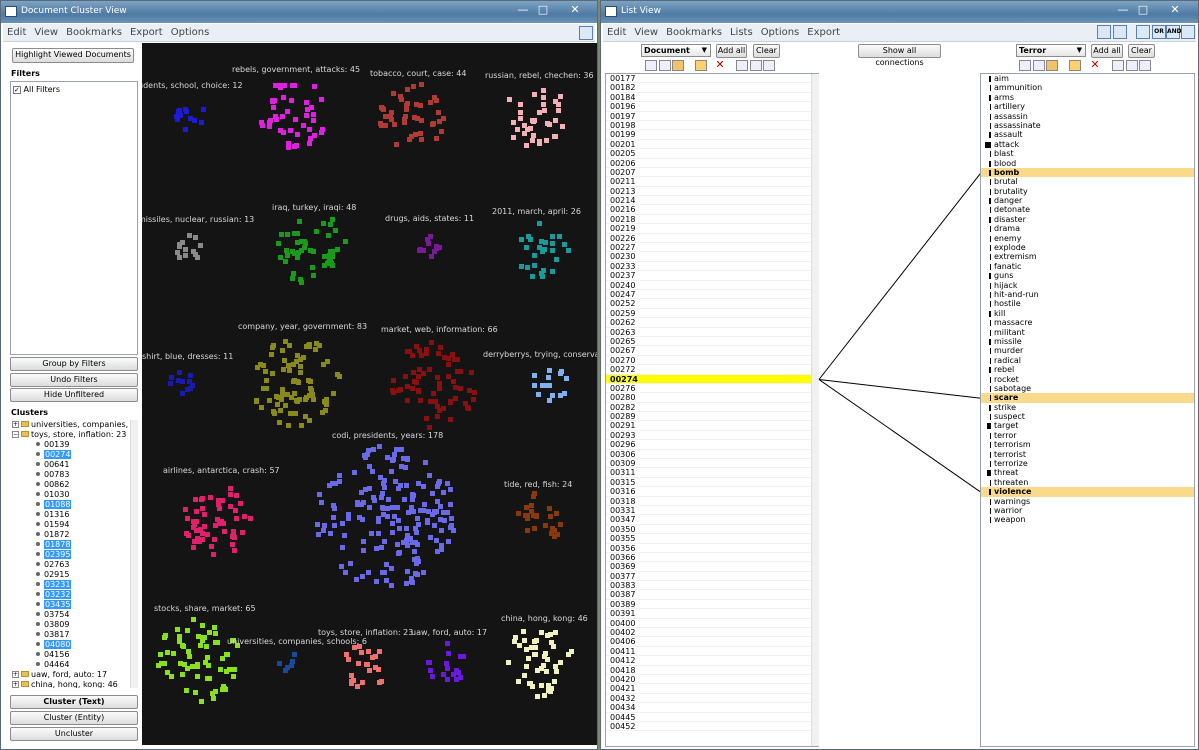 This screenshot has height=750, width=1199. I want to click on menu-view: View, so click(46, 31).